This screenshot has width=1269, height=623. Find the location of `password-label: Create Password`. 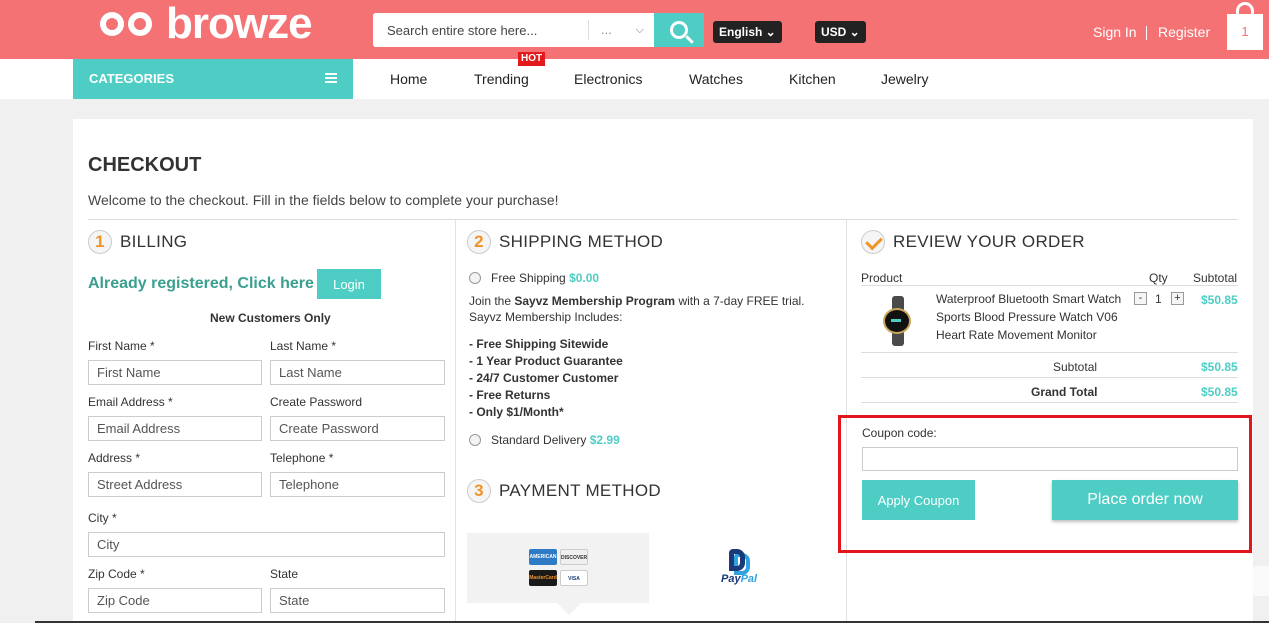

password-label: Create Password is located at coordinates (316, 402).